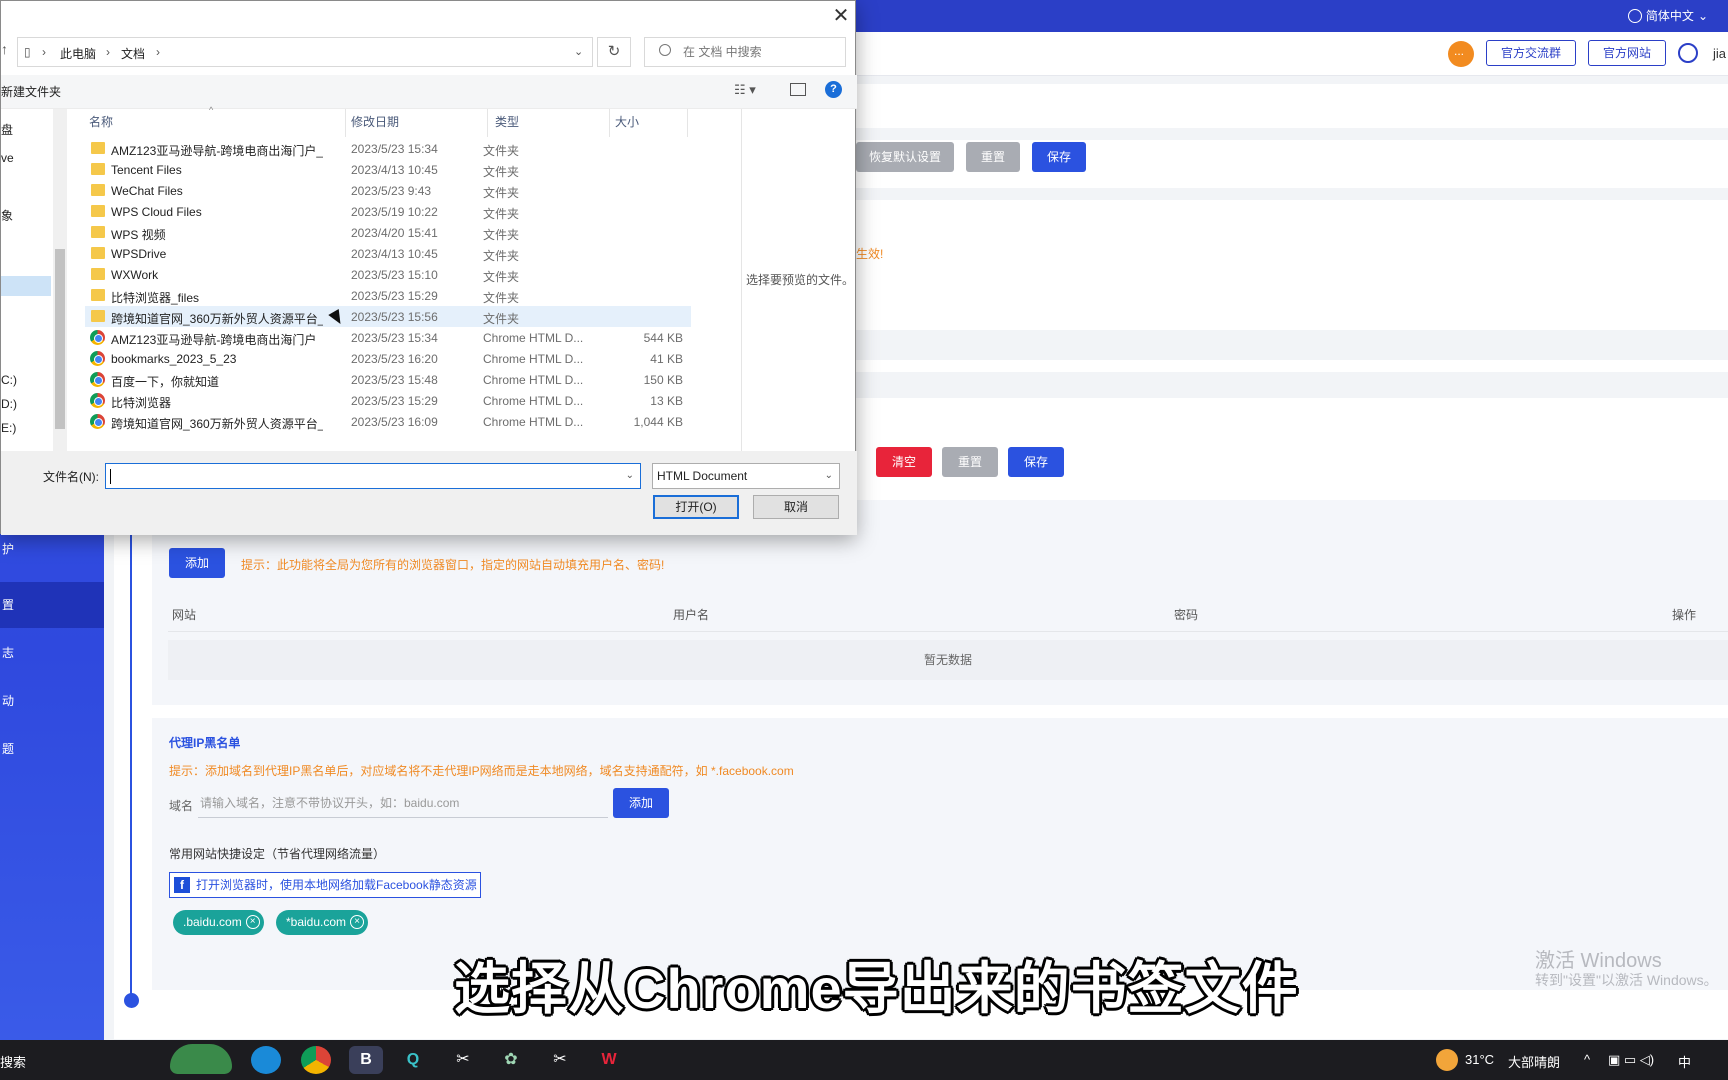 The image size is (1728, 1080). I want to click on column-type: 类型, so click(507, 121).